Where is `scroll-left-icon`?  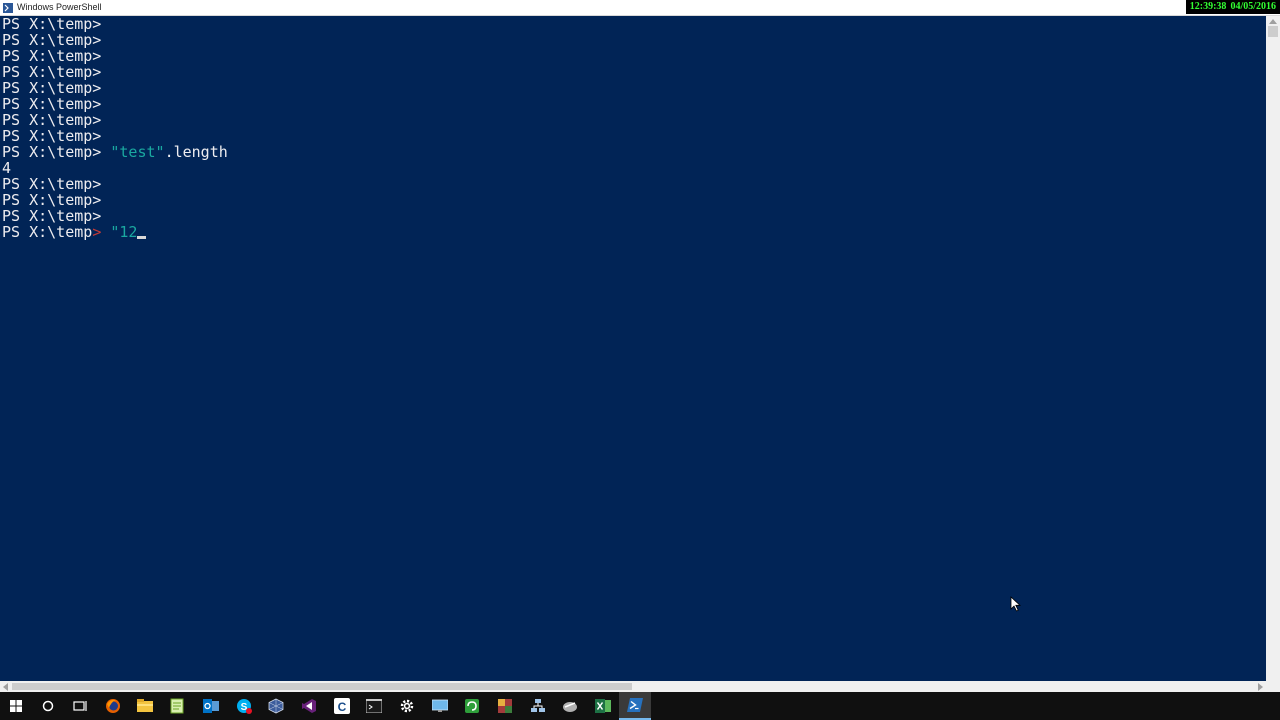 scroll-left-icon is located at coordinates (5, 687).